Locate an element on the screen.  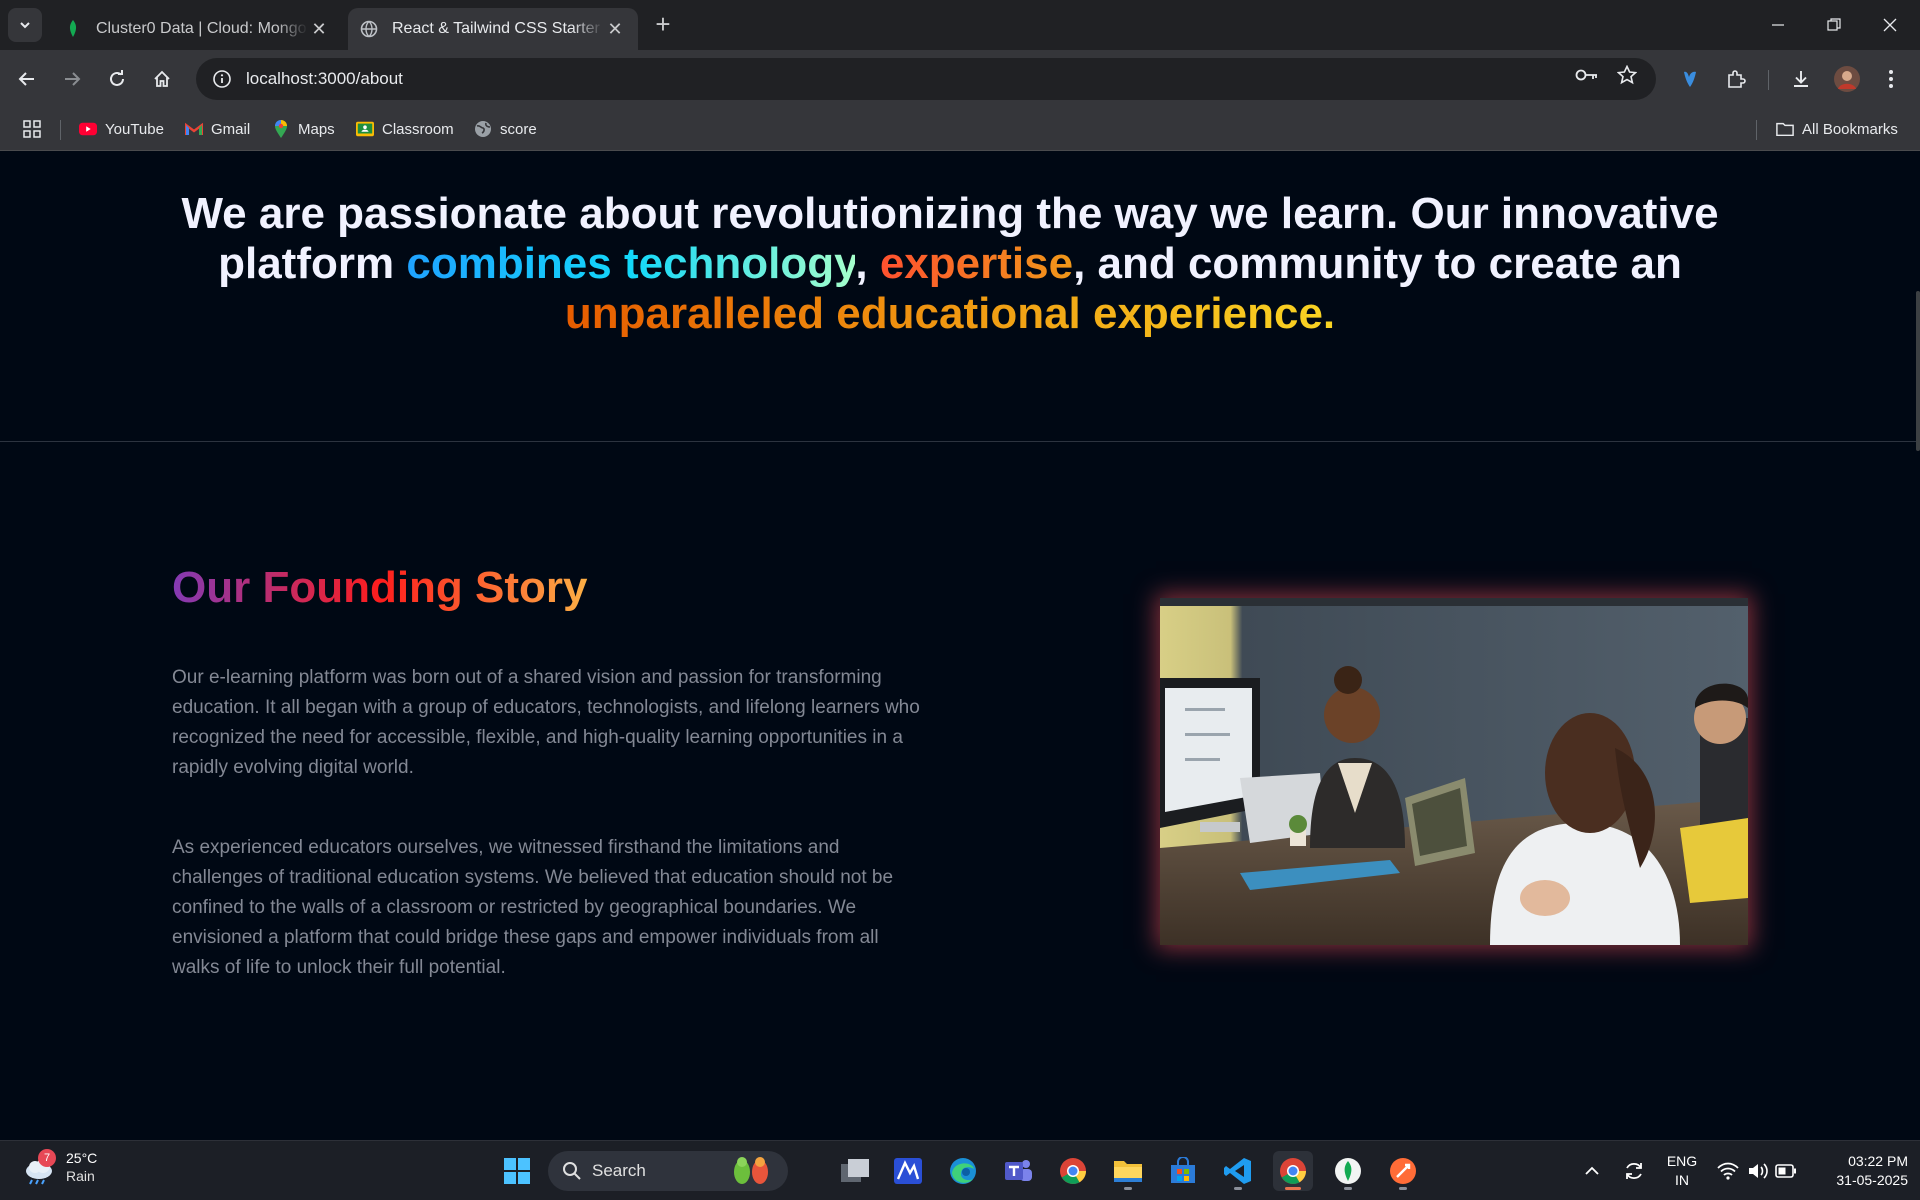
weather-alert-badge: 7 is located at coordinates (47, 1158).